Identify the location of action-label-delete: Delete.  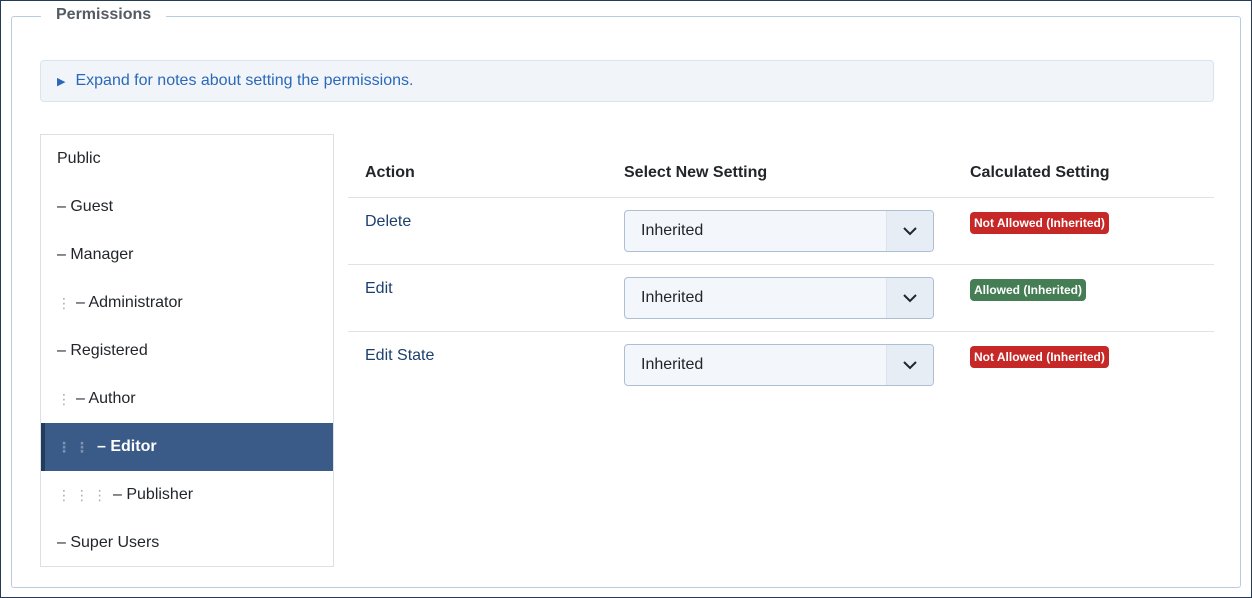
(388, 221).